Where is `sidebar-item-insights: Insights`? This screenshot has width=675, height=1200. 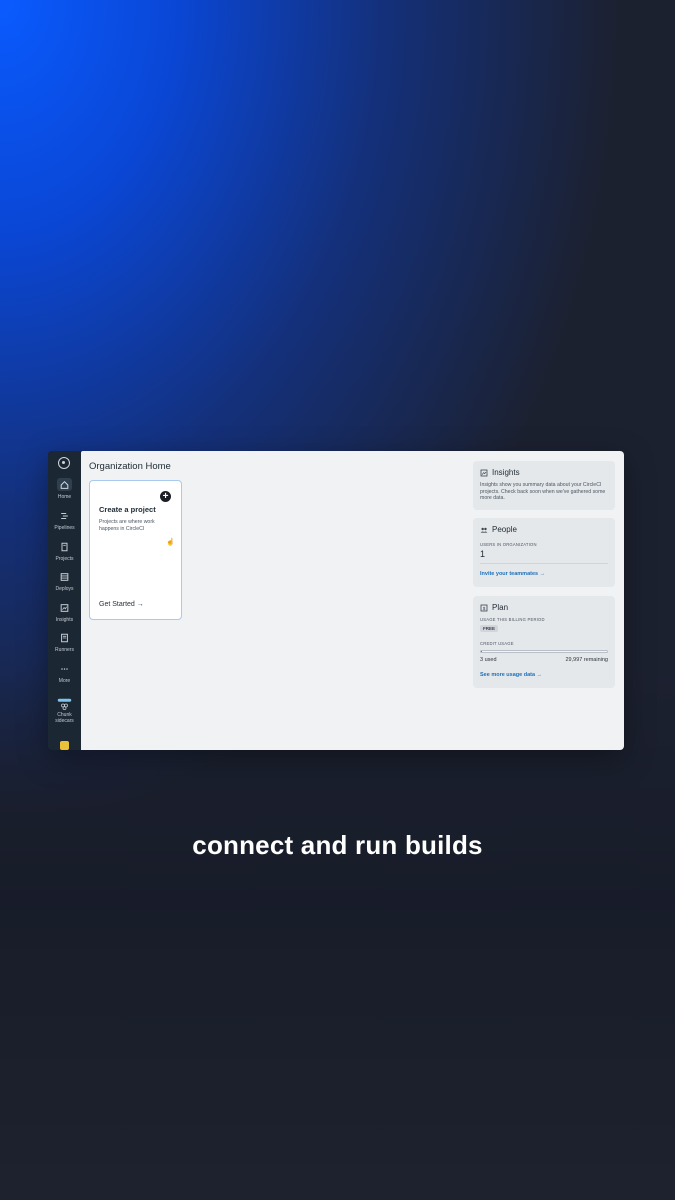 sidebar-item-insights: Insights is located at coordinates (64, 612).